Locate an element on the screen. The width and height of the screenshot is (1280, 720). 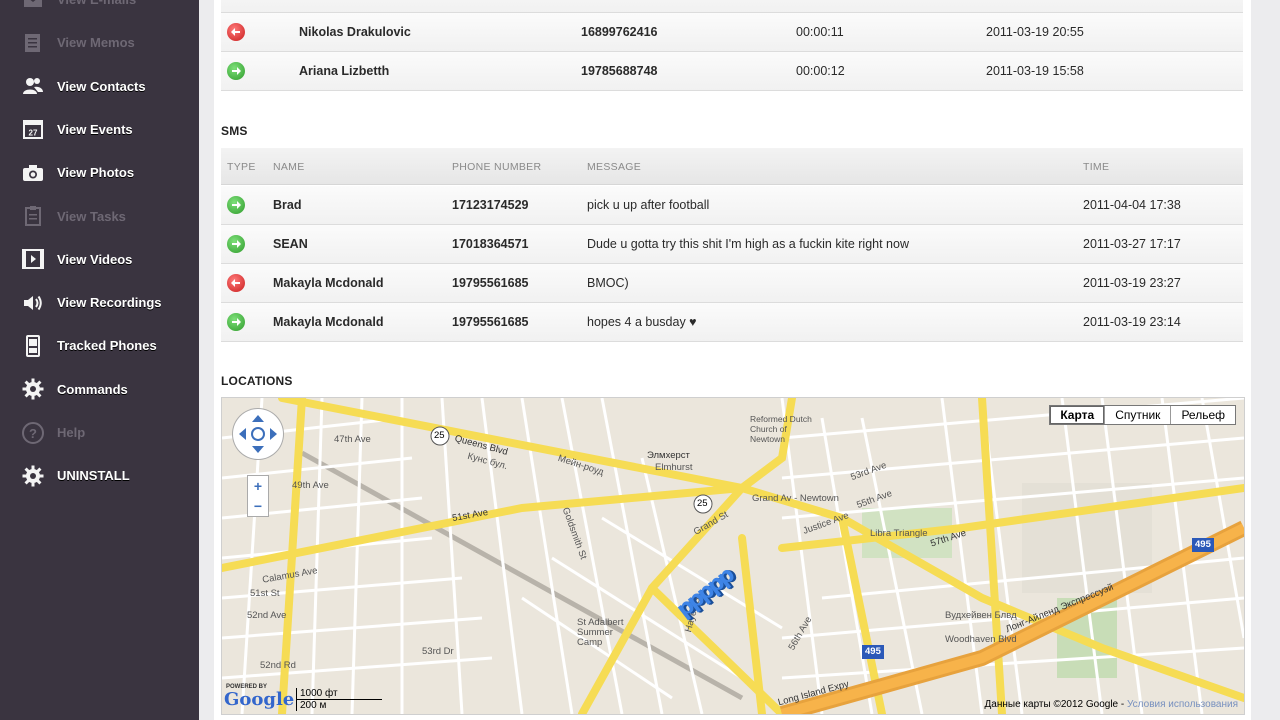
map-type-satellite-button: Спутник is located at coordinates (1138, 415).